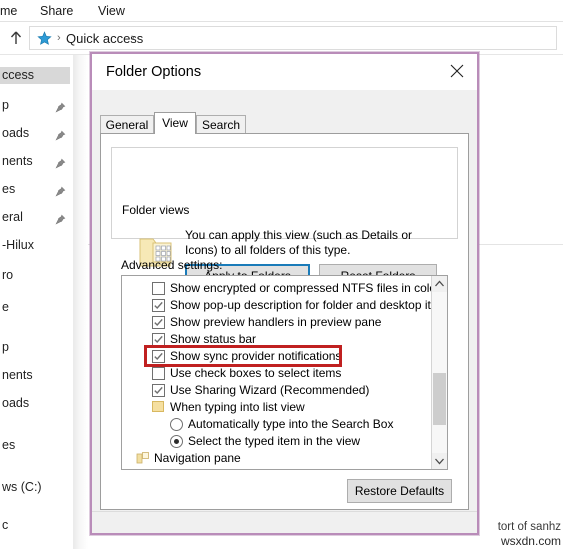 The height and width of the screenshot is (549, 563). Describe the element at coordinates (154, 72) in the screenshot. I see `dialog-title: Folder Options` at that location.